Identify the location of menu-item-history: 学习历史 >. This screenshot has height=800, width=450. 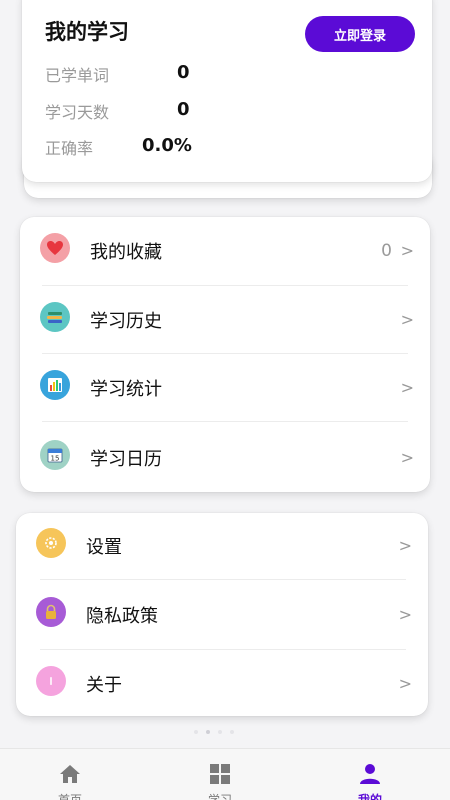
(225, 319).